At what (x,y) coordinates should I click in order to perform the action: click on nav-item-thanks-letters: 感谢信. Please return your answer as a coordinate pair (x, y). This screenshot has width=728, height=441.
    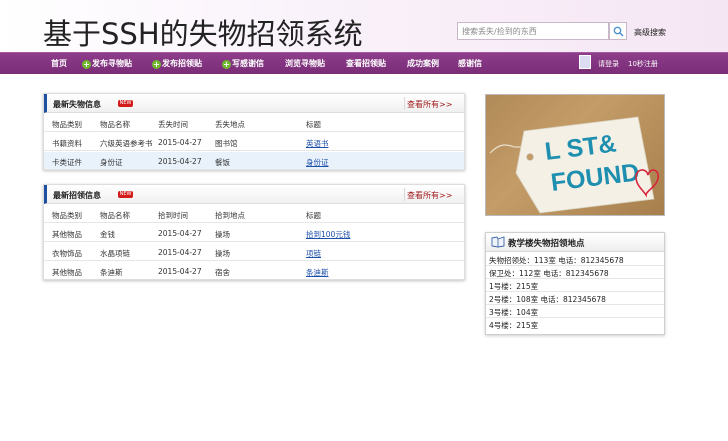
    Looking at the image, I should click on (470, 63).